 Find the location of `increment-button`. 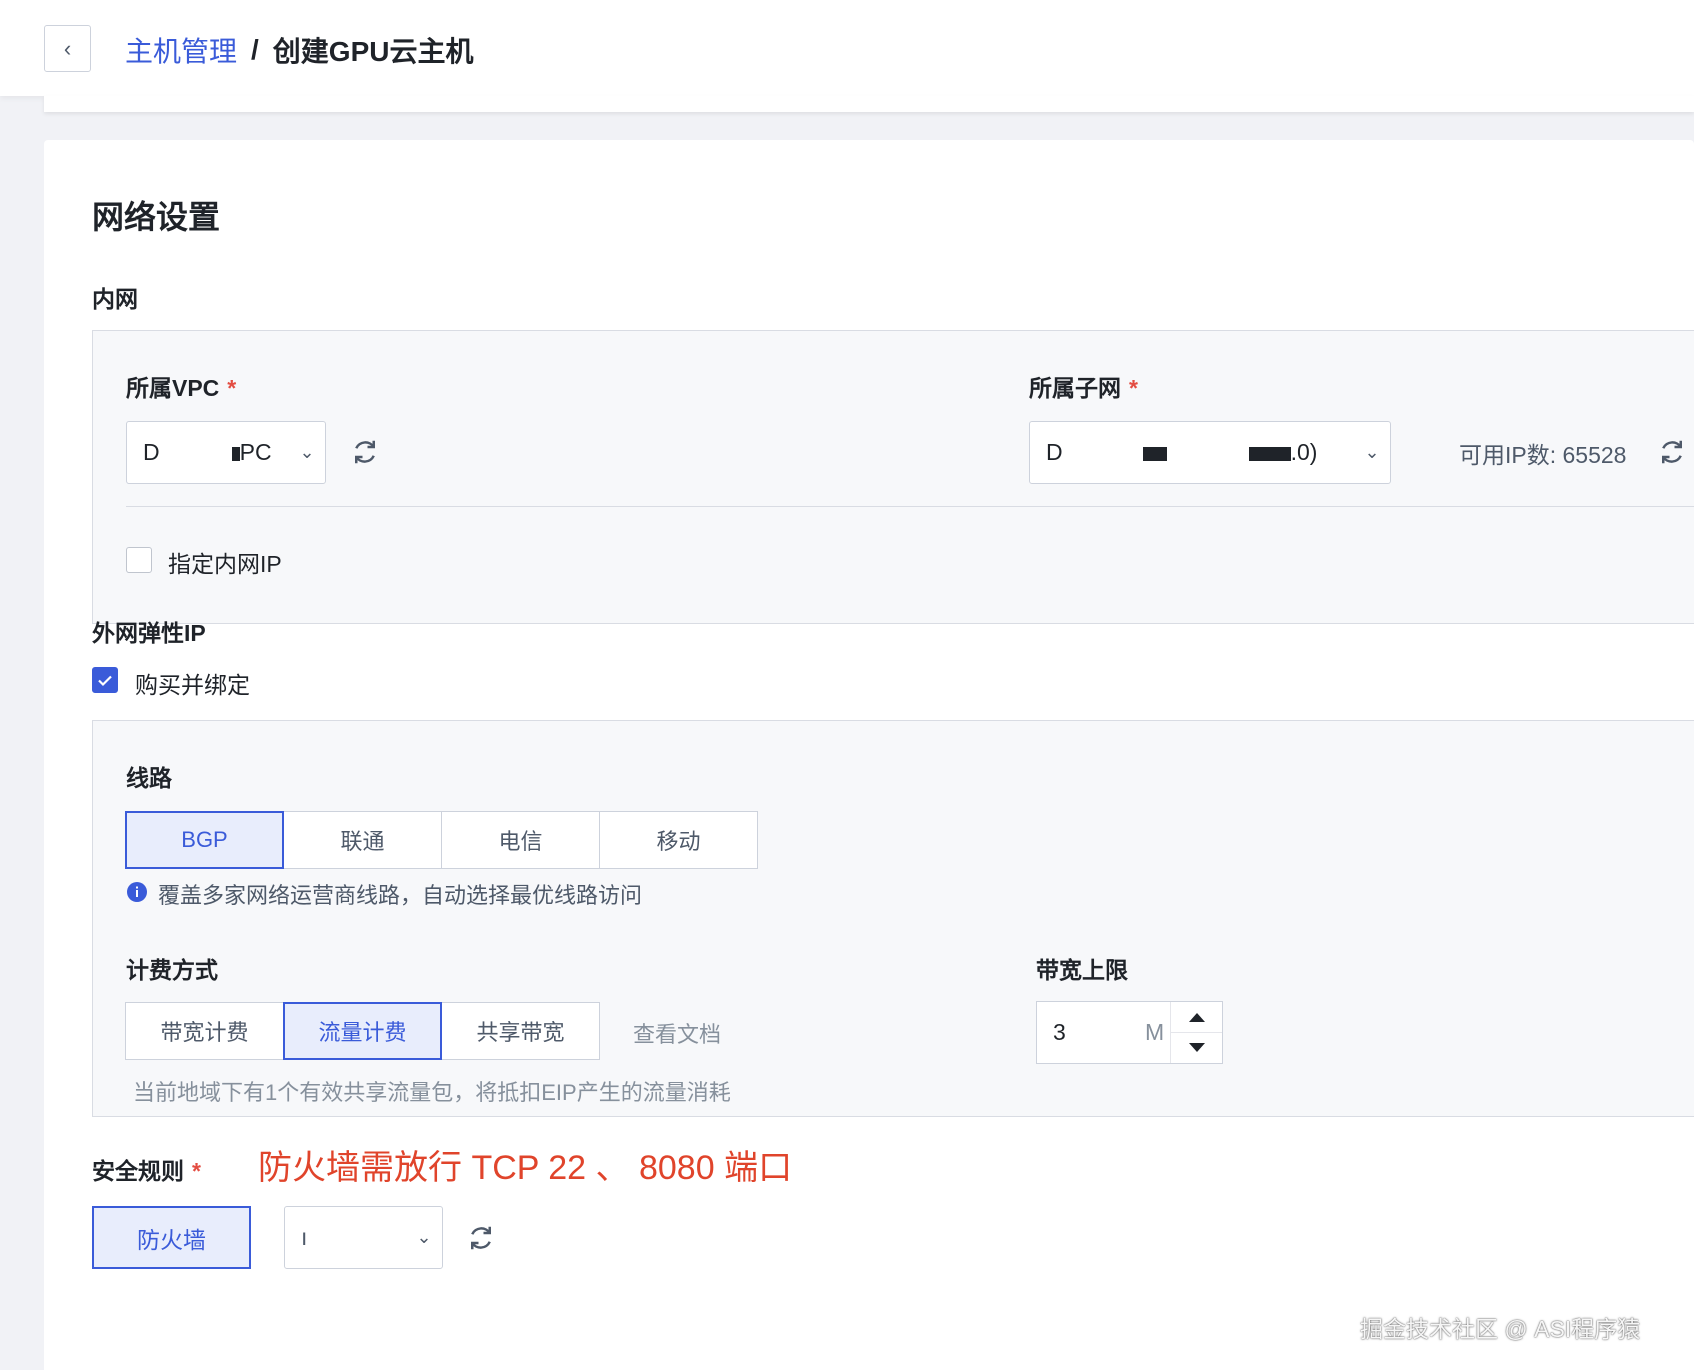

increment-button is located at coordinates (1196, 1017).